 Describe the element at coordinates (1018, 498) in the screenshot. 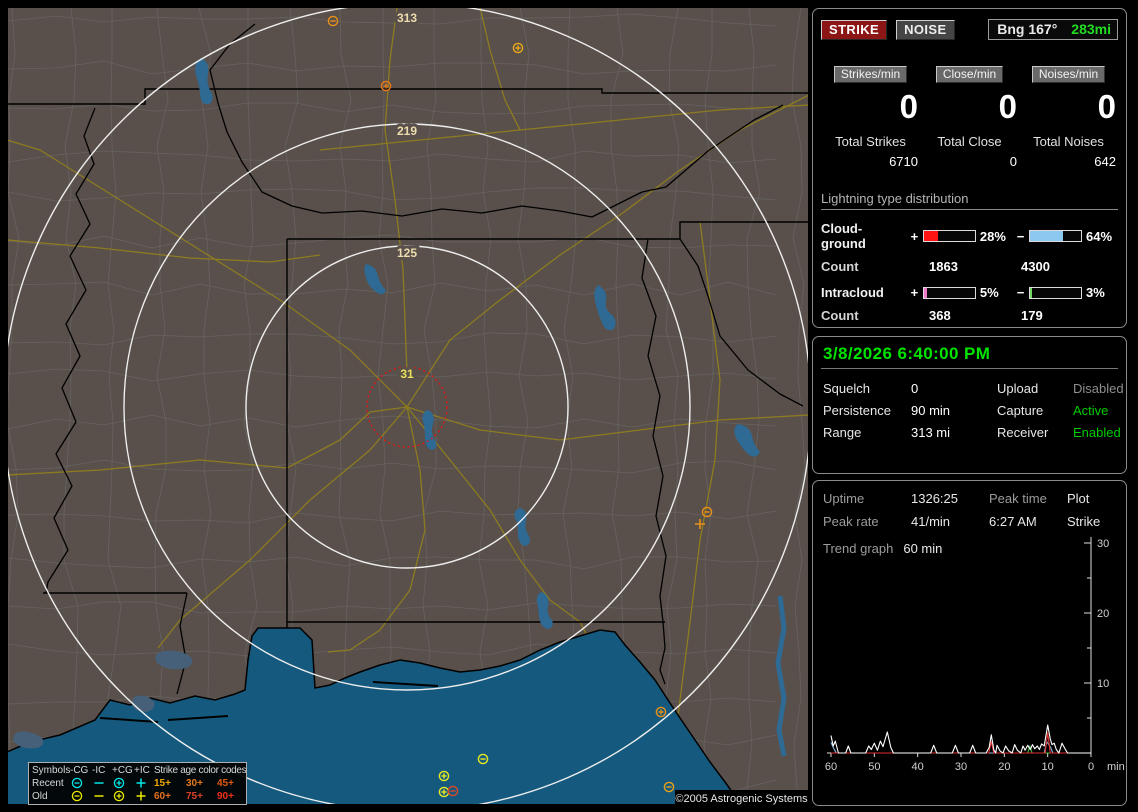

I see `peak-time-label: Peak time` at that location.